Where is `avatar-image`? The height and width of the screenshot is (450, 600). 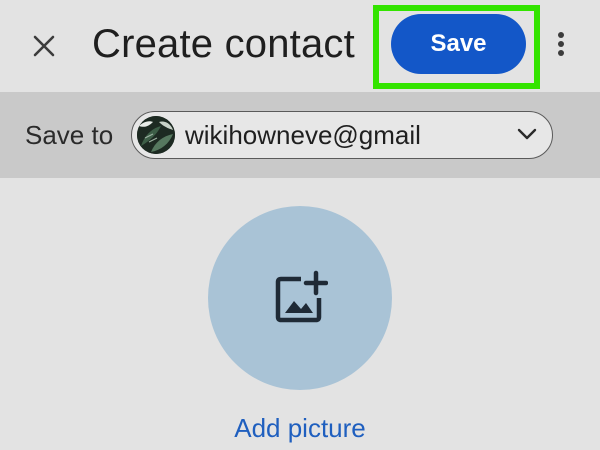 avatar-image is located at coordinates (156, 135).